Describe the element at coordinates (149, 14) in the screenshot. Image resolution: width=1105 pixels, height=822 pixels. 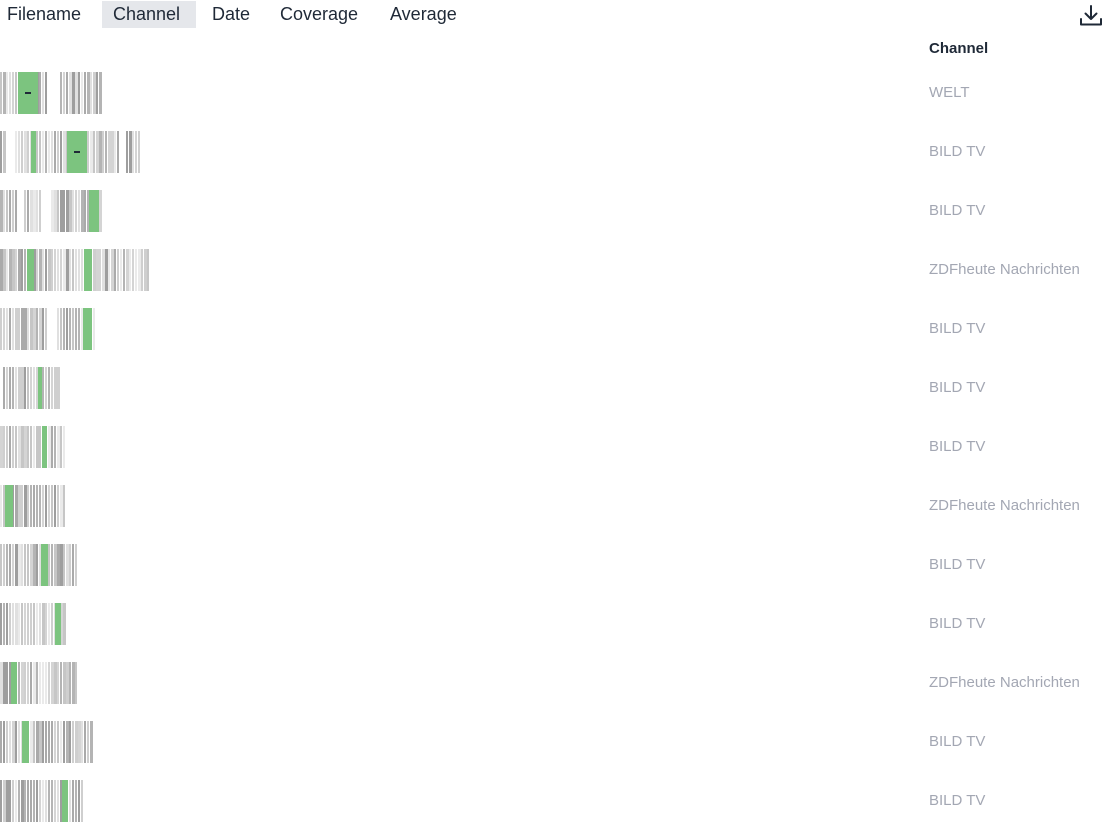
I see `tab-channel: Channel` at that location.